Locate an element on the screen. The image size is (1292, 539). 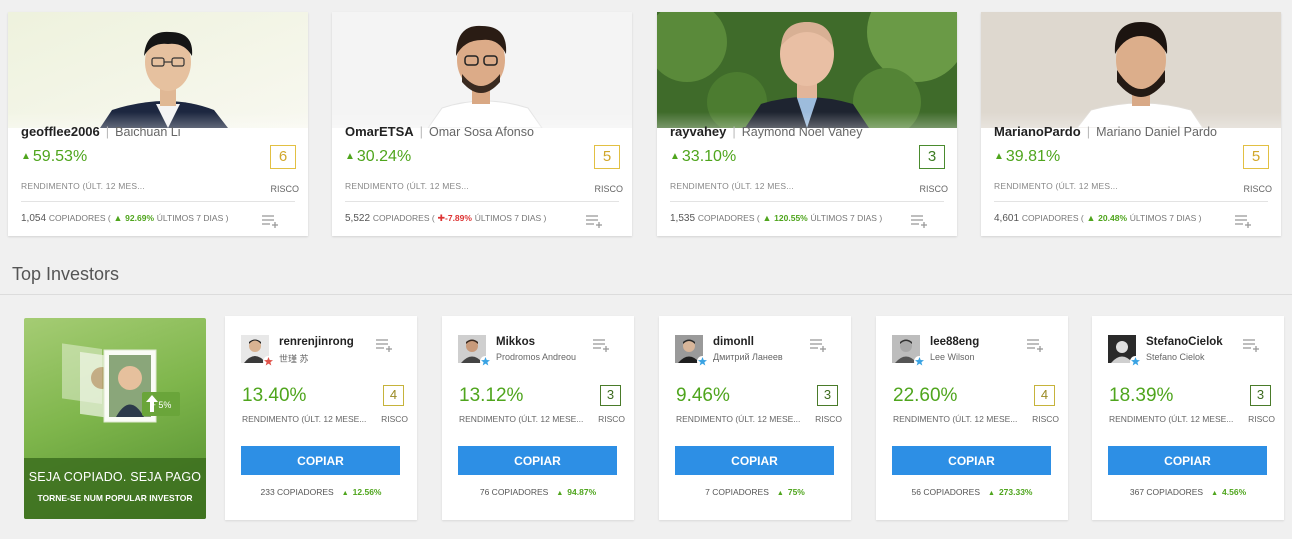
copiers-count: 233 COPIADORES is located at coordinates (297, 492).